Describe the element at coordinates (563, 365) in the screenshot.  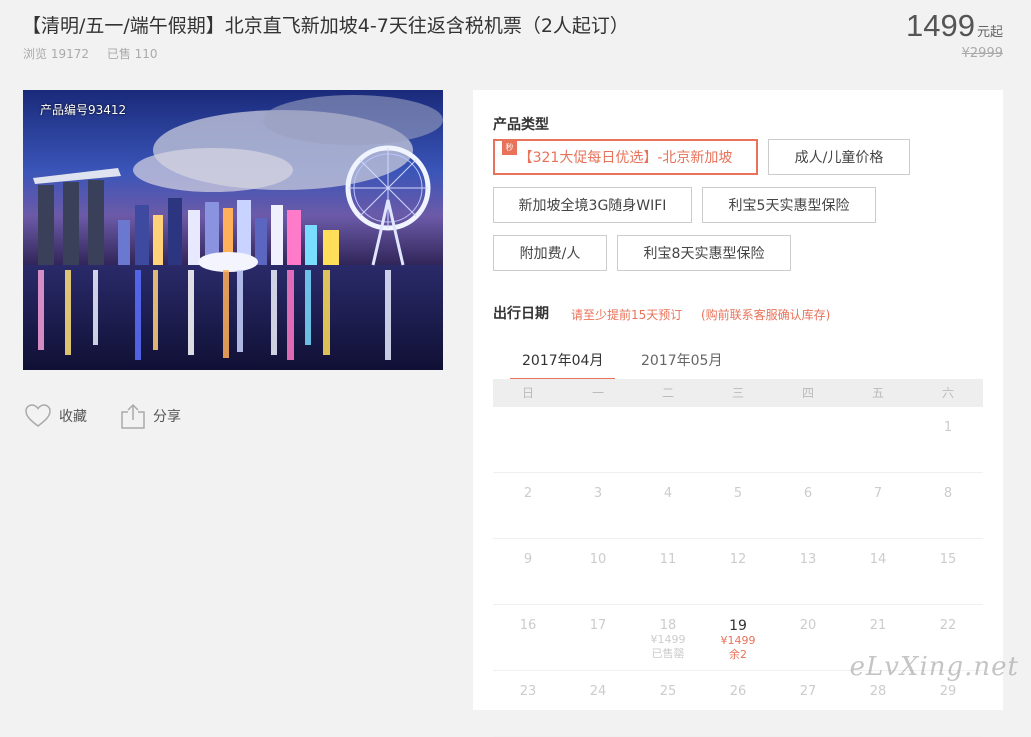
I see `tab-2017-04: 2017年04月` at that location.